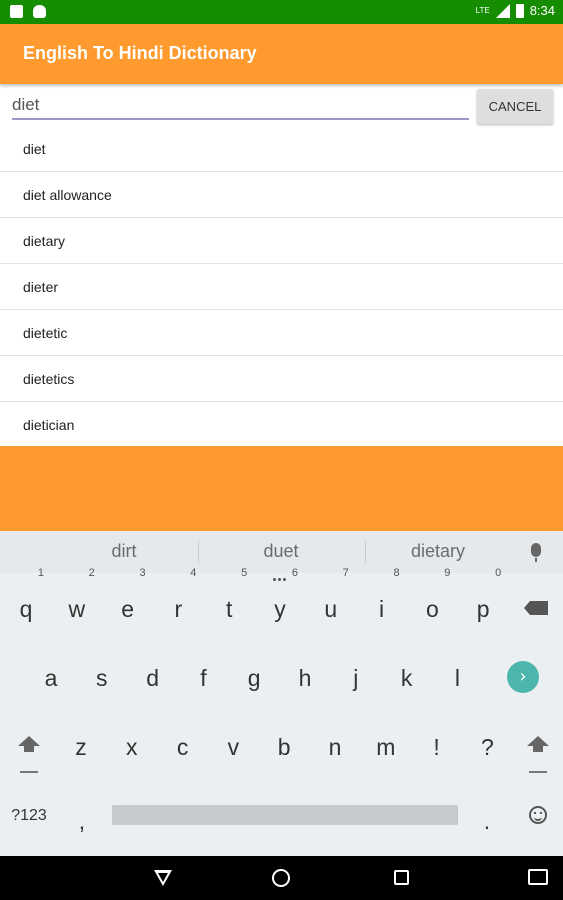 Image resolution: width=563 pixels, height=900 pixels. Describe the element at coordinates (39, 11) in the screenshot. I see `android-icon` at that location.